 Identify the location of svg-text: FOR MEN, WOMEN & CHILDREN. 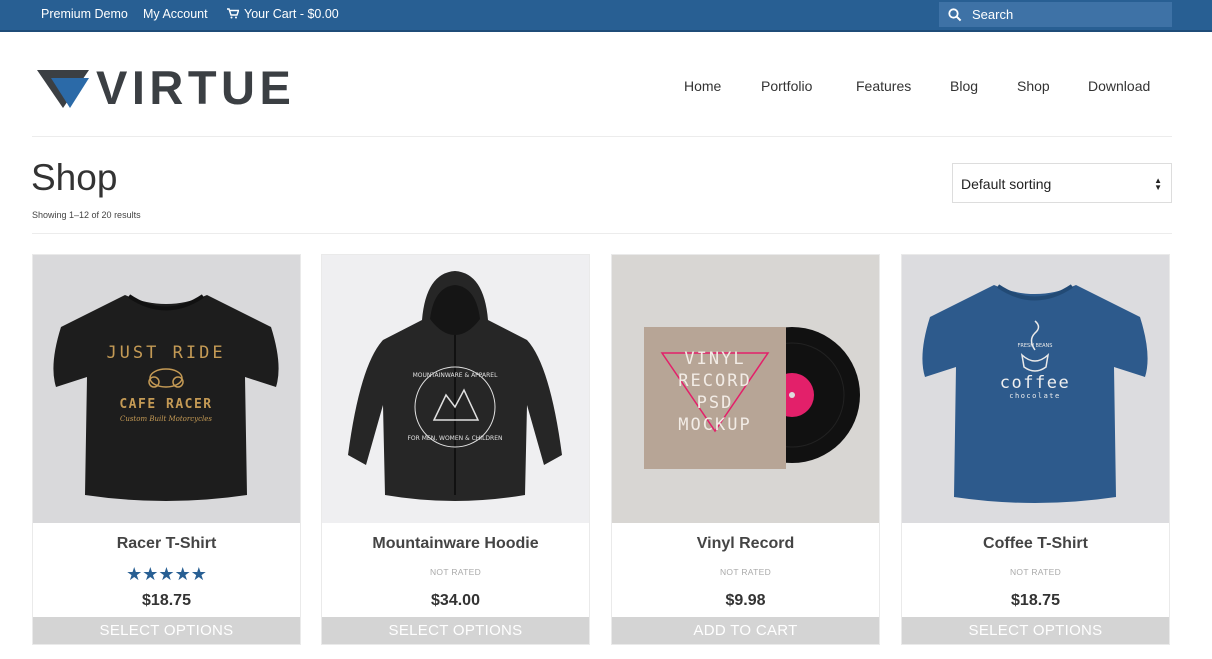
(454, 438).